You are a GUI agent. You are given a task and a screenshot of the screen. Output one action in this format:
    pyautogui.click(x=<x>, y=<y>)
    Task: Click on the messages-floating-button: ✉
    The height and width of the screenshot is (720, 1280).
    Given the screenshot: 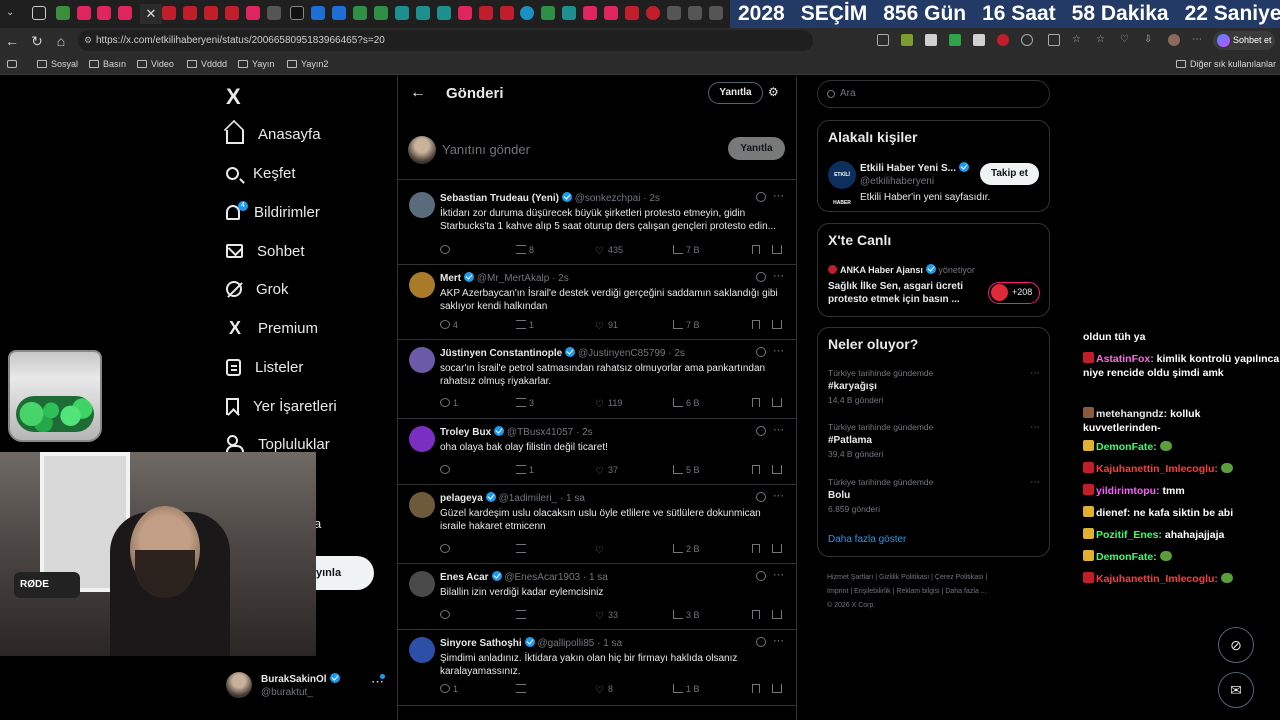 What is the action you would take?
    pyautogui.click(x=1236, y=690)
    